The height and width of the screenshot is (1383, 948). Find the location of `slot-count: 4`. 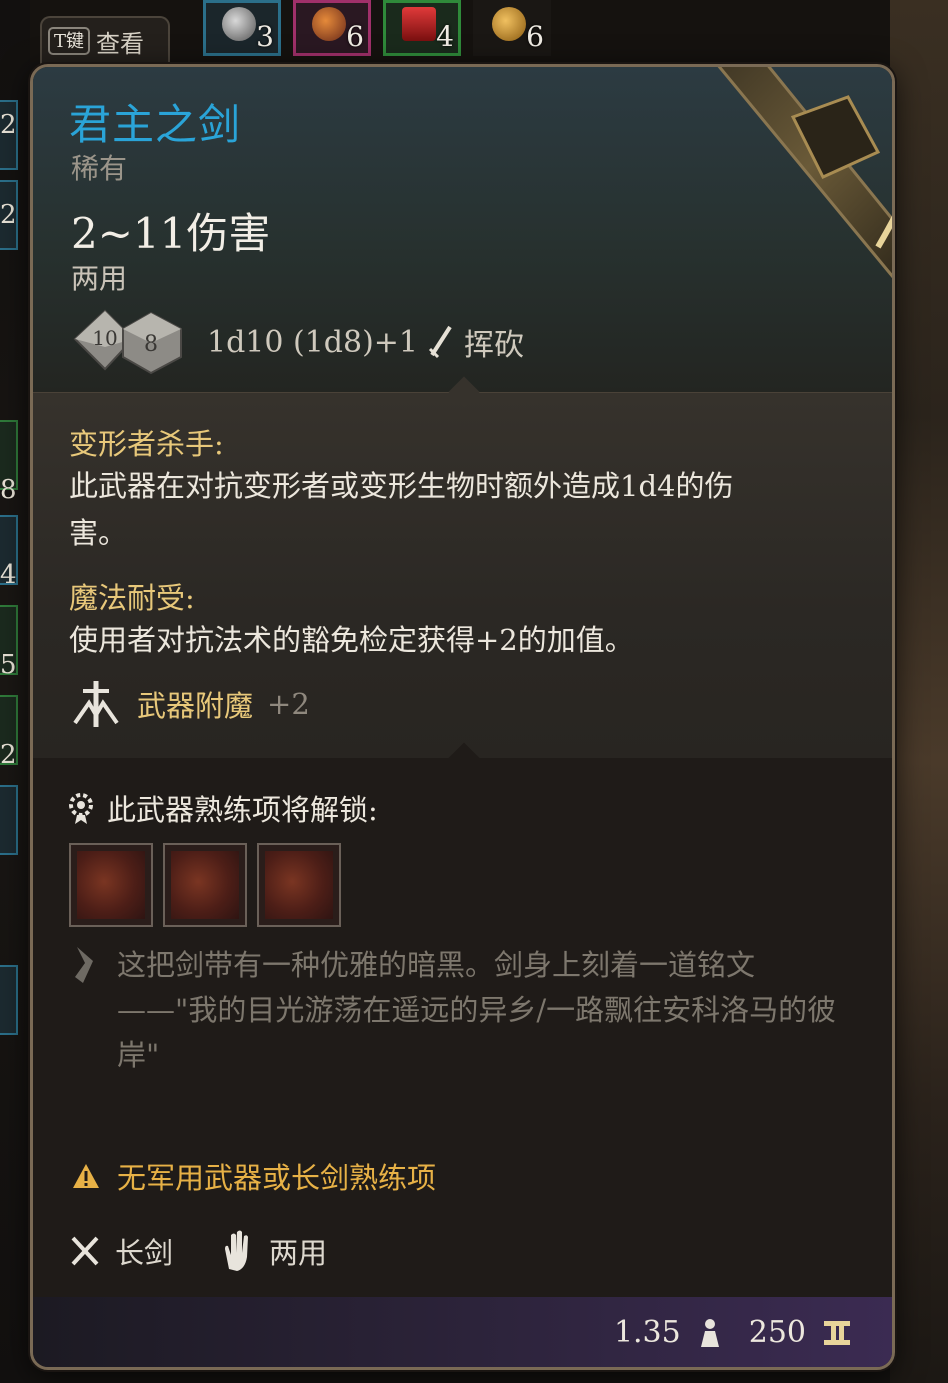

slot-count: 4 is located at coordinates (445, 36).